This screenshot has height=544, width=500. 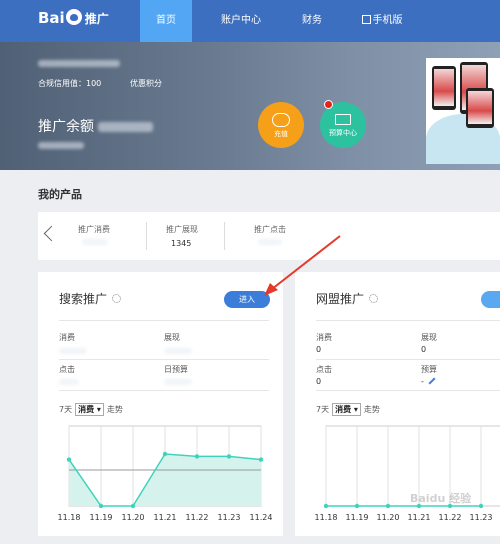 I want to click on annotation-arrow, so click(x=302, y=265).